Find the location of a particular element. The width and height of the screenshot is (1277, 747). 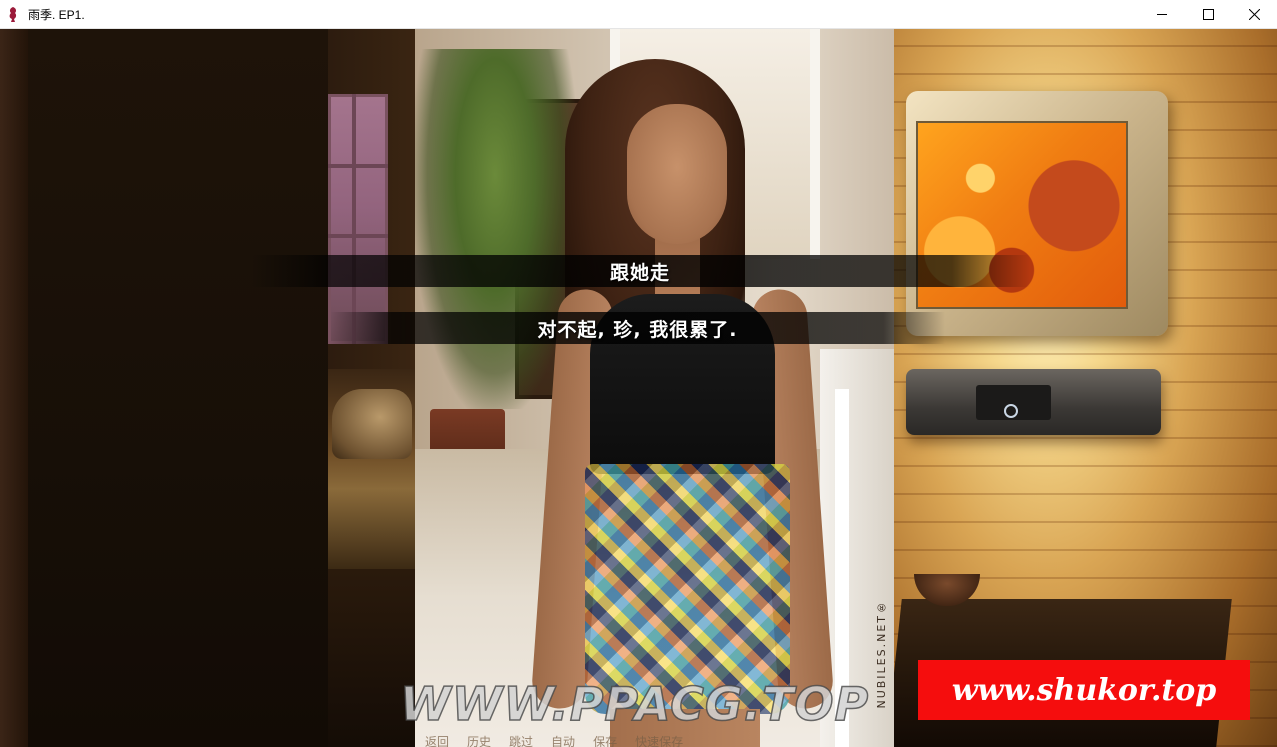

choice-follow-her: 跟她走 is located at coordinates (640, 271).